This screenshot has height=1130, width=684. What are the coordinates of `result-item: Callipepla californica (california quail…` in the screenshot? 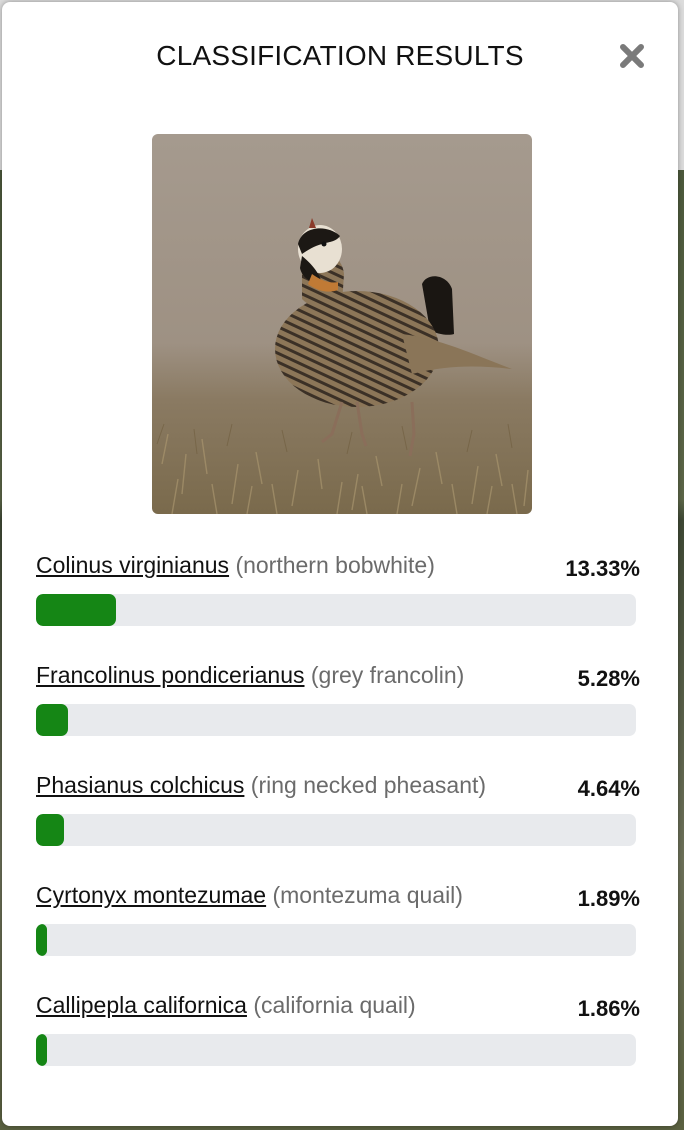 It's located at (338, 1045).